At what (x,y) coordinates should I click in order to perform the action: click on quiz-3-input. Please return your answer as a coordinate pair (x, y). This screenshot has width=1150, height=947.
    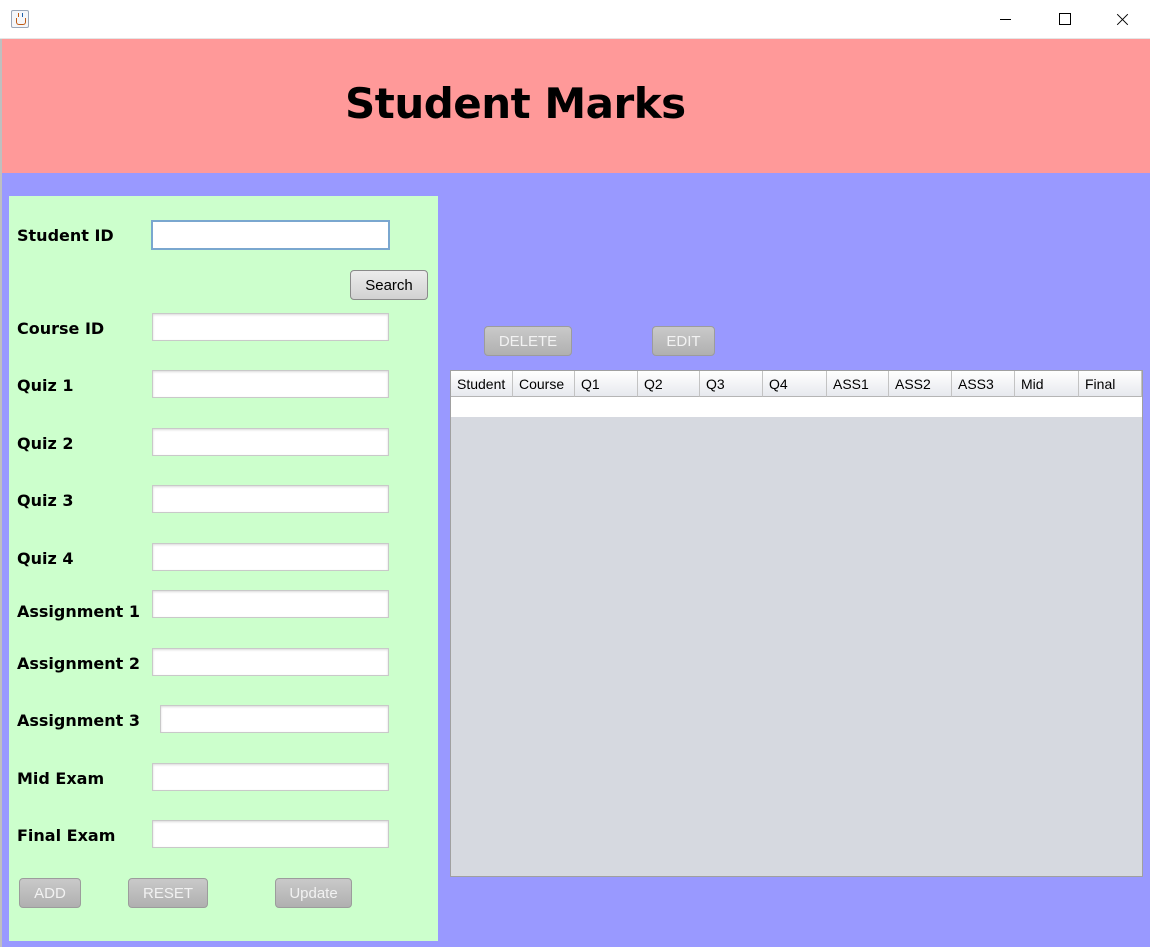
    Looking at the image, I should click on (270, 499).